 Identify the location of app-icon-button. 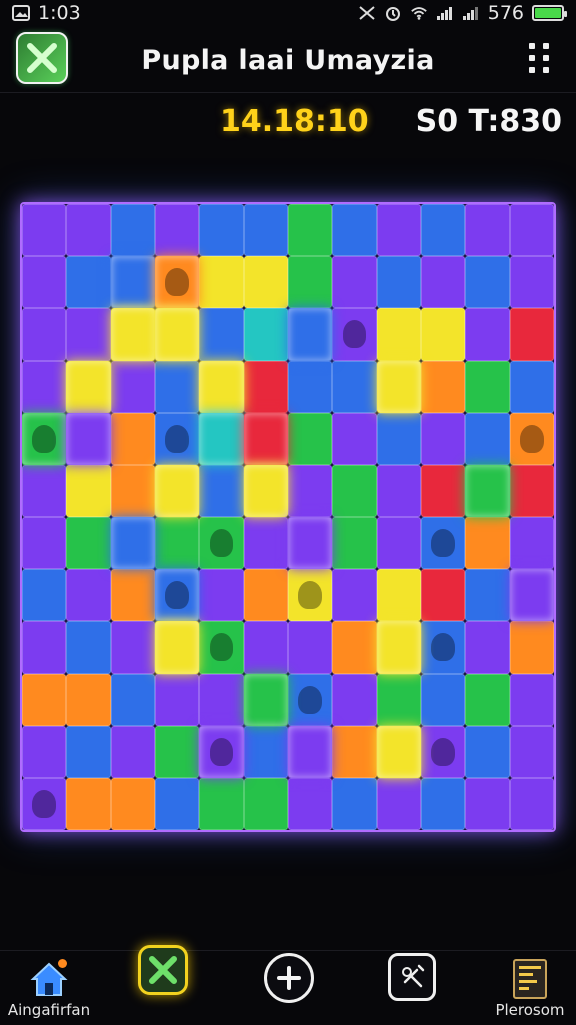
(42, 58).